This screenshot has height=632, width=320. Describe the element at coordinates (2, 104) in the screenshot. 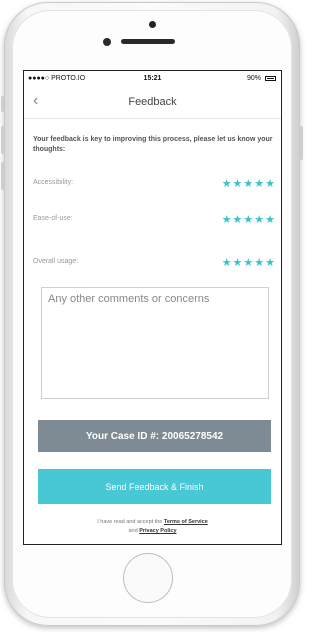

I see `mute-switch` at that location.